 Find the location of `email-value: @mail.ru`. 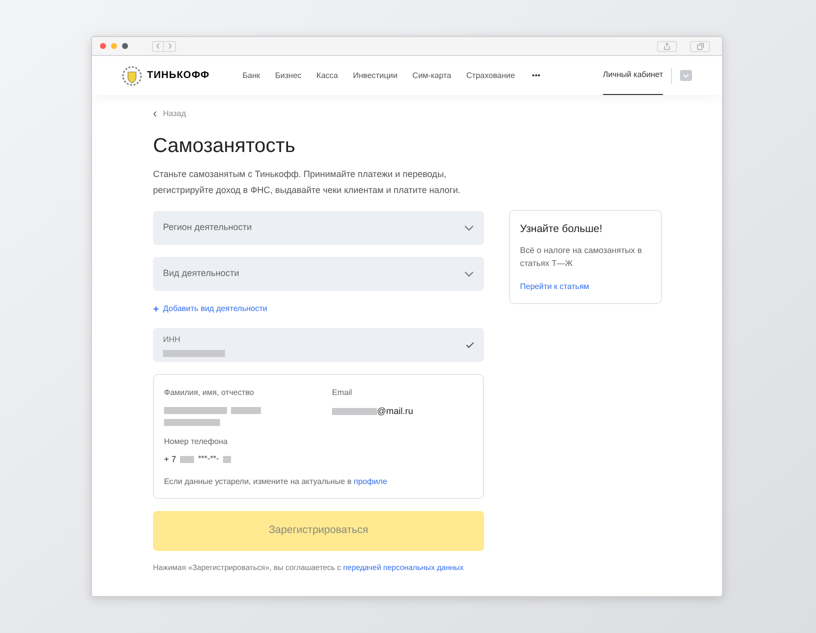

email-value: @mail.ru is located at coordinates (395, 411).